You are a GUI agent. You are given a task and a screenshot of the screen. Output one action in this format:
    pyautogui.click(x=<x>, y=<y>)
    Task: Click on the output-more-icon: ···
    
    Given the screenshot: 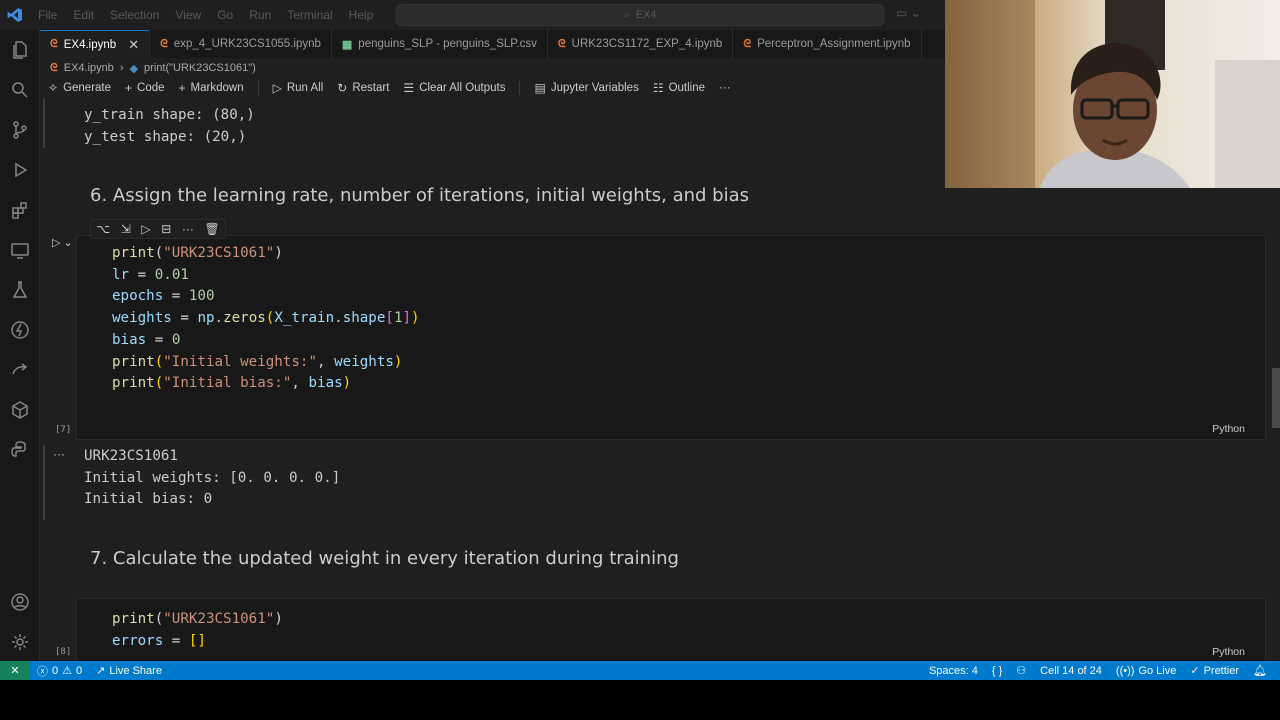 What is the action you would take?
    pyautogui.click(x=59, y=454)
    